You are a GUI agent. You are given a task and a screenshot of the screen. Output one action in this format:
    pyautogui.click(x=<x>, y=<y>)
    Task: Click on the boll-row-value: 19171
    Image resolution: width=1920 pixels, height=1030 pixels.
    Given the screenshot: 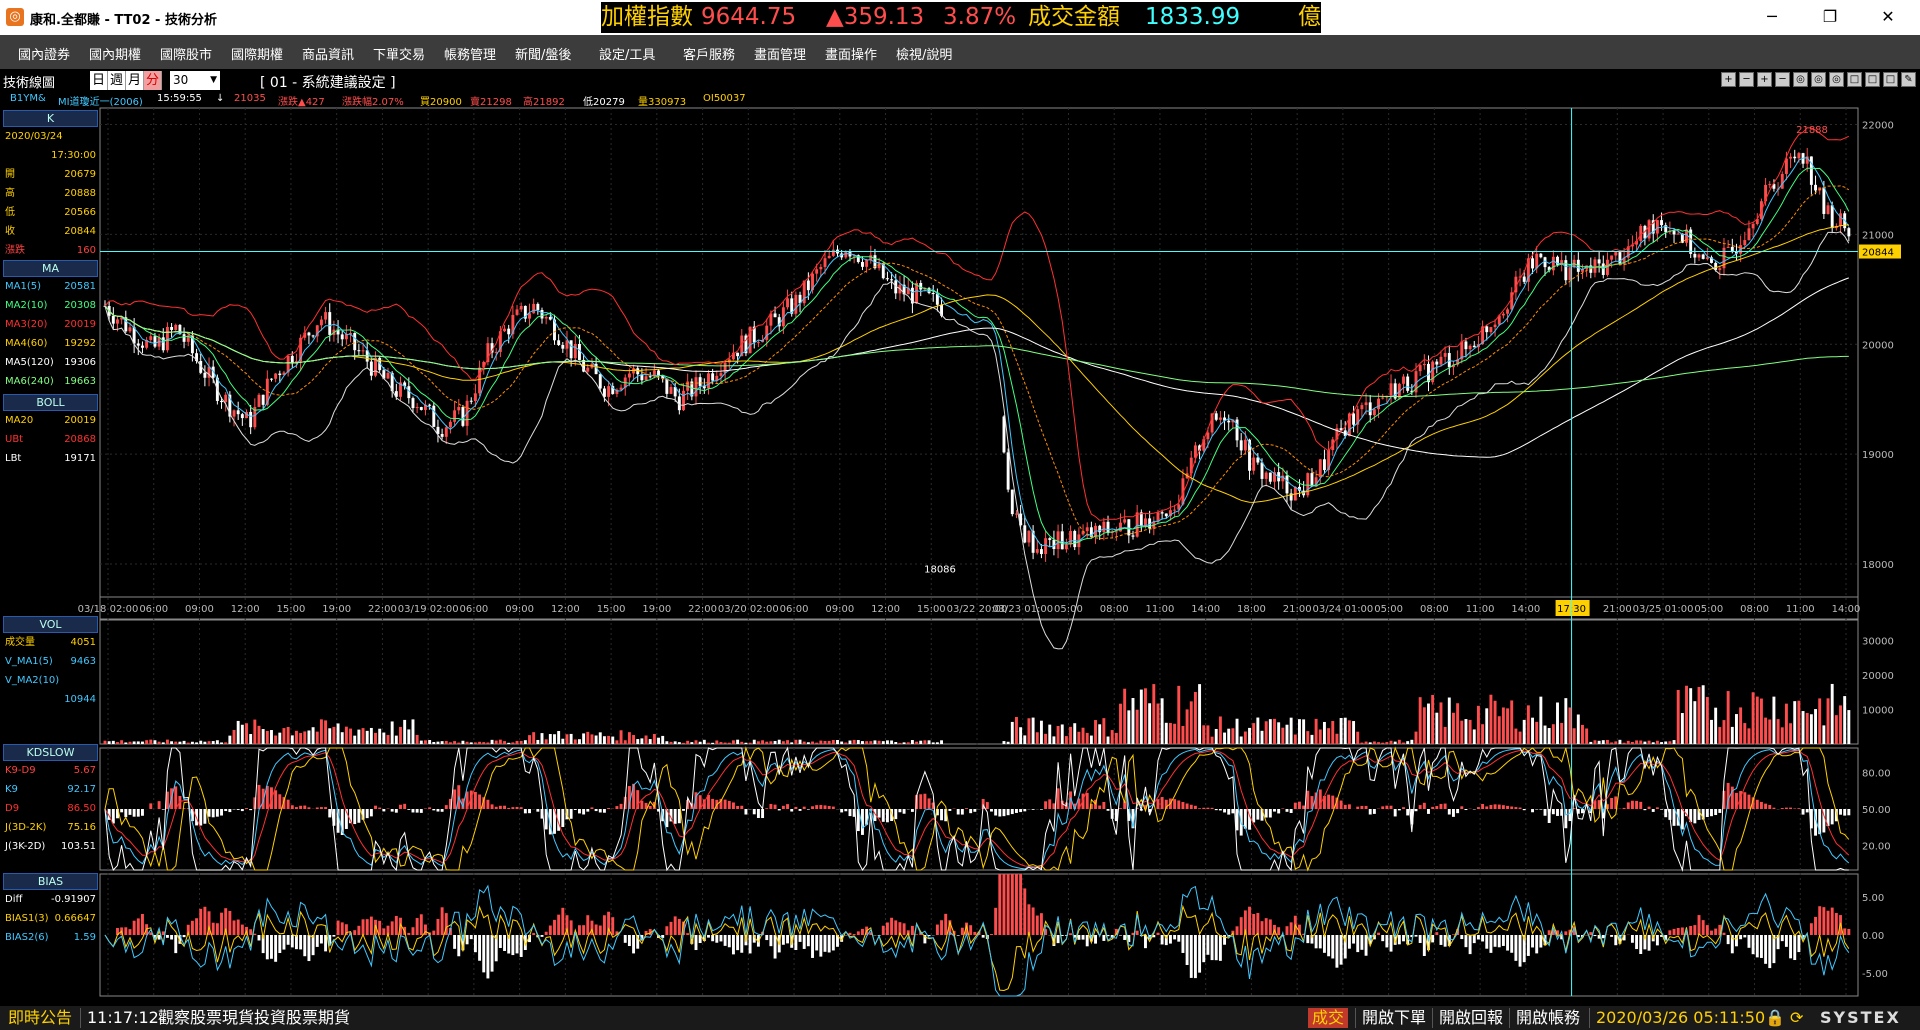 What is the action you would take?
    pyautogui.click(x=80, y=458)
    